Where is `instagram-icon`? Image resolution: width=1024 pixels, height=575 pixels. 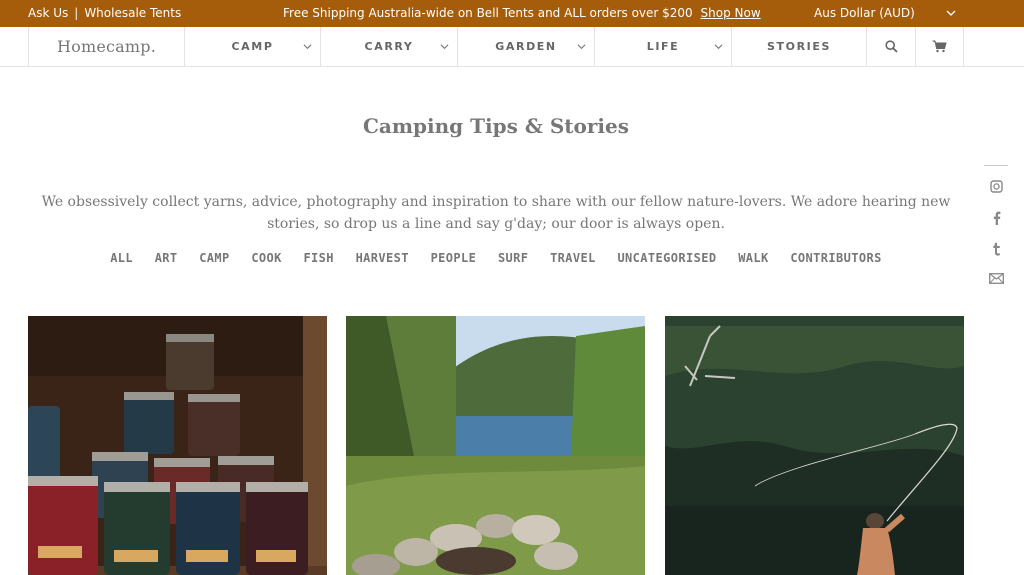
instagram-icon is located at coordinates (996, 195).